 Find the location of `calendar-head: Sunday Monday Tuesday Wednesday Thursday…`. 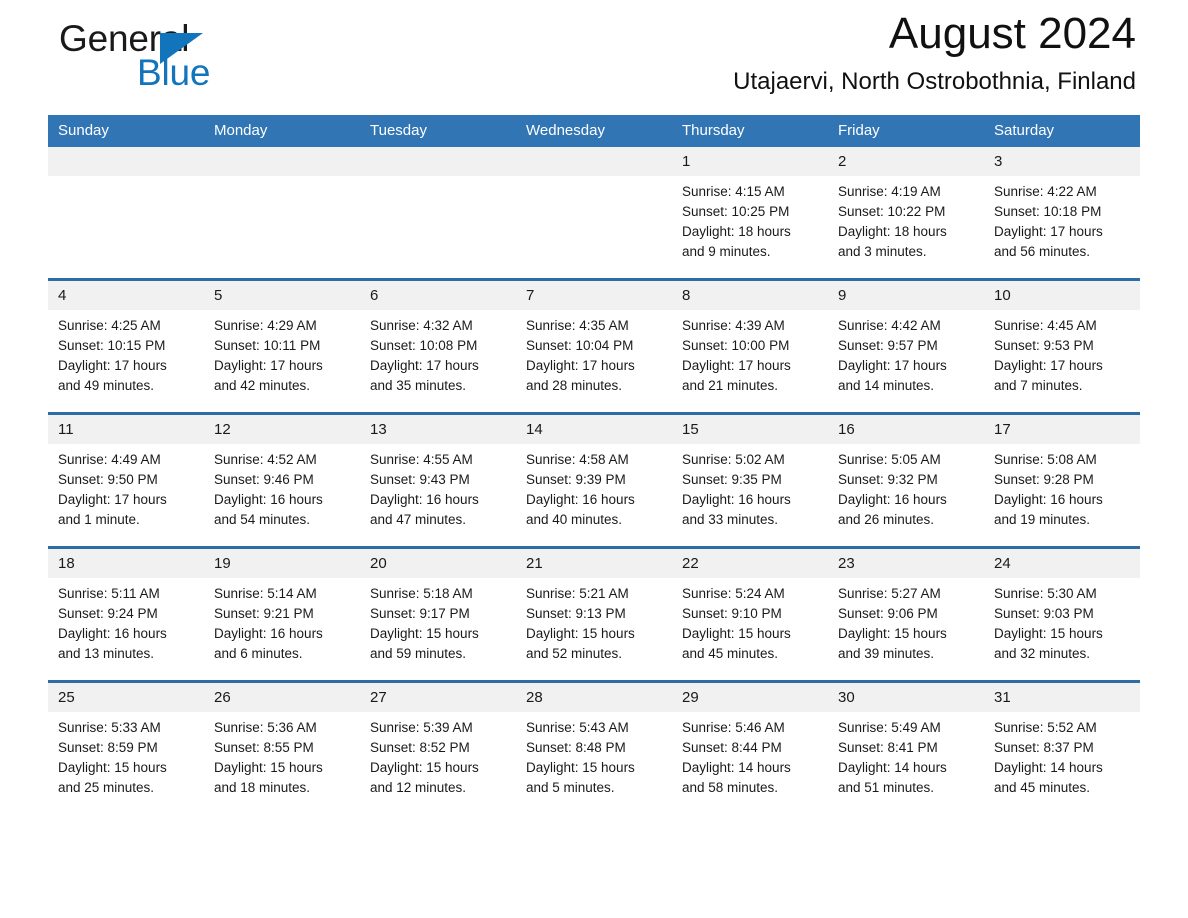

calendar-head: Sunday Monday Tuesday Wednesday Thursday… is located at coordinates (594, 131).